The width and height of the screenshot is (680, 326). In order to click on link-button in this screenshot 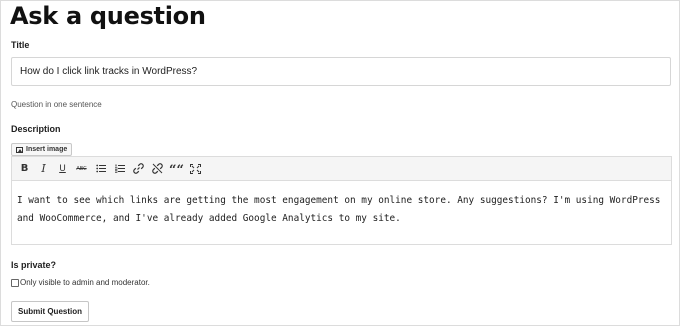, I will do `click(138, 169)`.